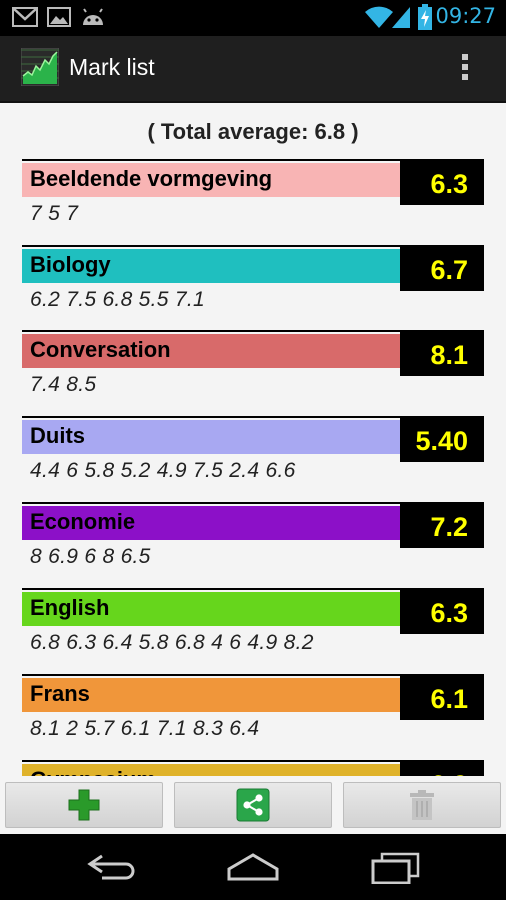  I want to click on share-icon, so click(253, 805).